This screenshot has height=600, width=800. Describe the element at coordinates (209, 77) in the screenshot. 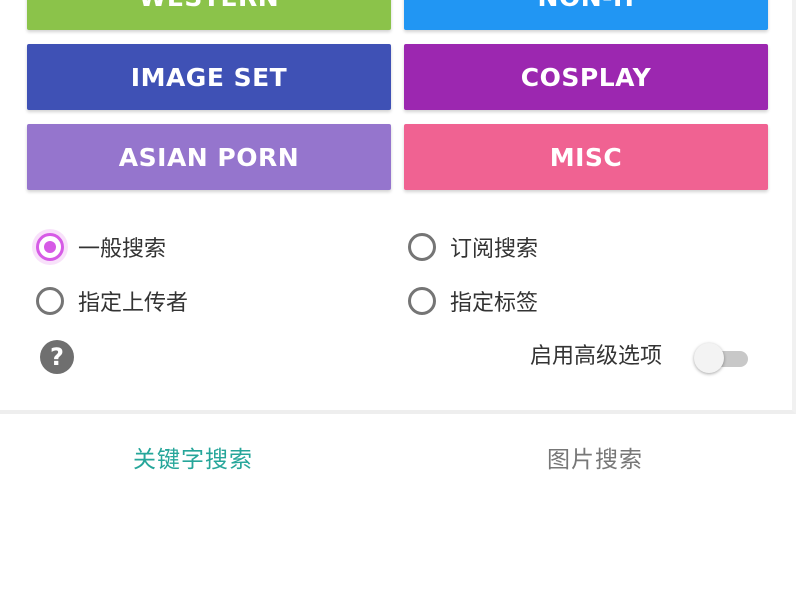

I see `category-image-set-button: IMAGE SET` at that location.